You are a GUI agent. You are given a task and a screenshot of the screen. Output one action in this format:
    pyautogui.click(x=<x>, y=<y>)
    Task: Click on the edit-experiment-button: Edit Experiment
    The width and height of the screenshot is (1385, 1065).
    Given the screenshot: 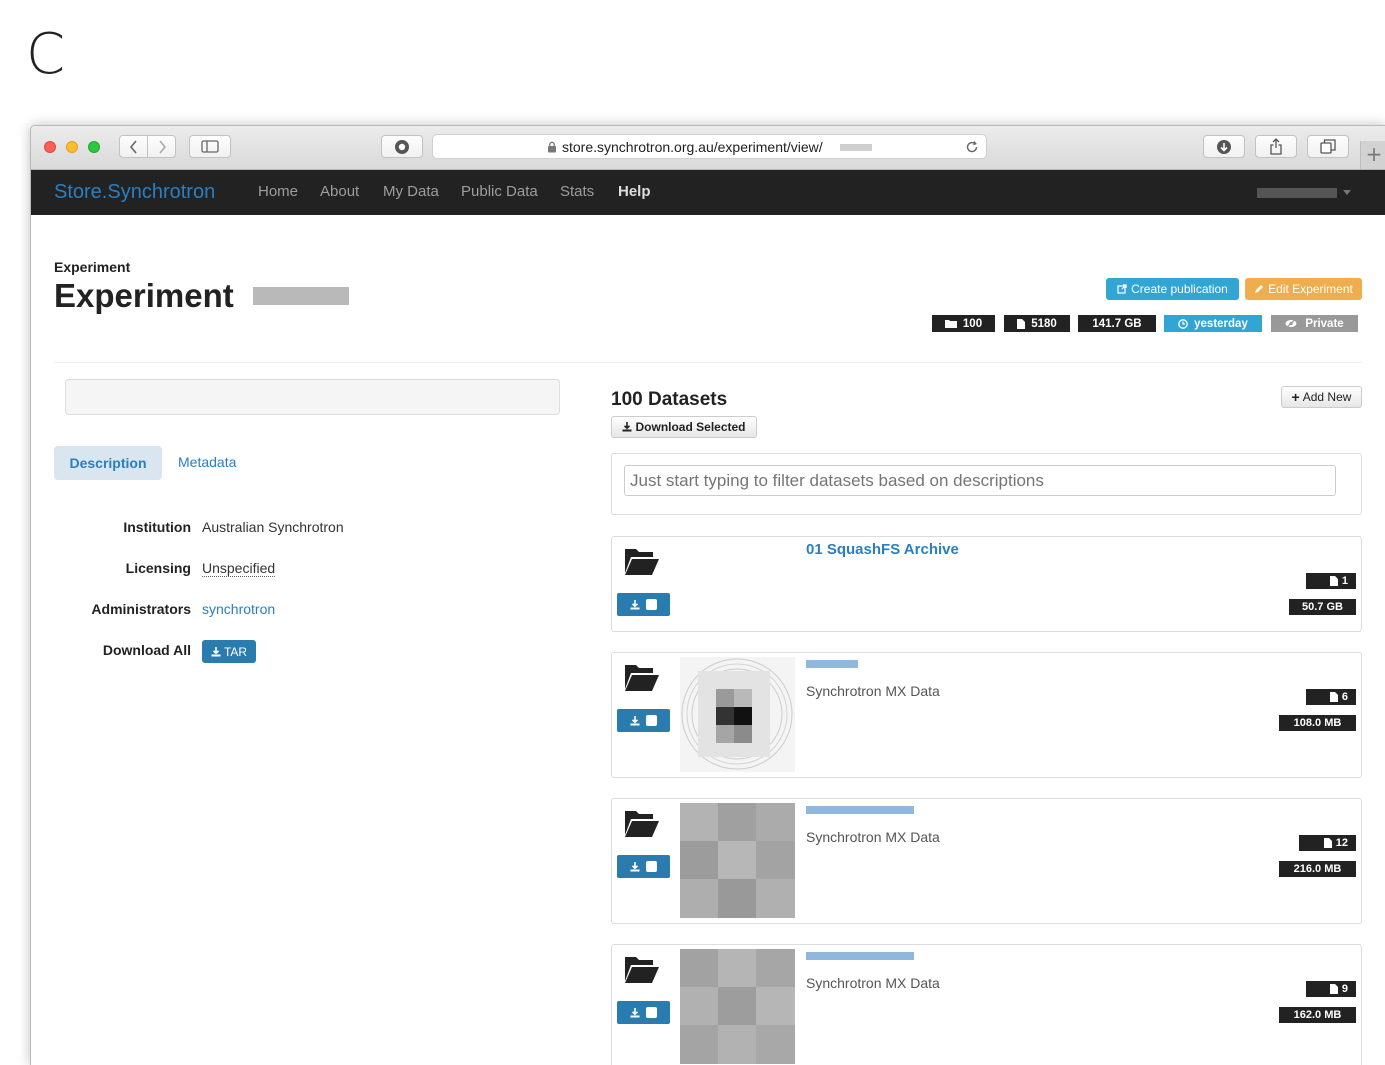 What is the action you would take?
    pyautogui.click(x=1303, y=289)
    